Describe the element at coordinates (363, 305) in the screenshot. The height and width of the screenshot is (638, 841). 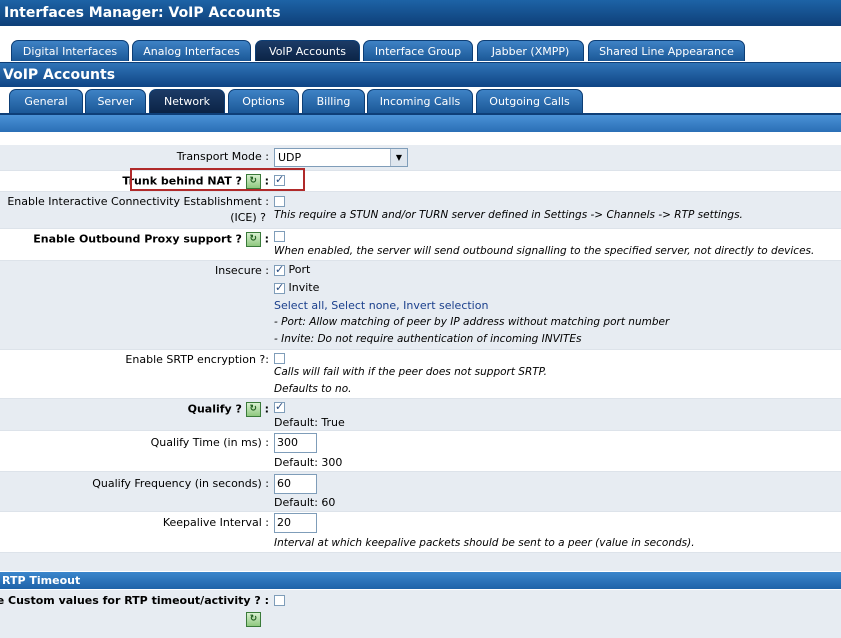
I see `select-none-link: Select none` at that location.